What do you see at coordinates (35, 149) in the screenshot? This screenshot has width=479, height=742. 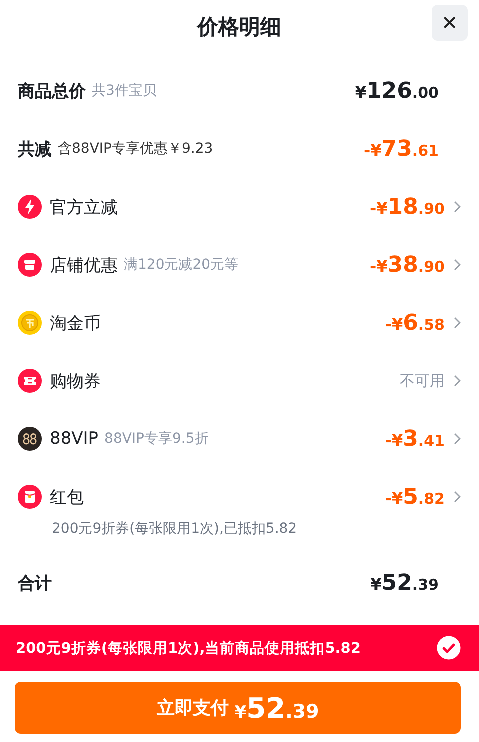 I see `row-label: 共减` at bounding box center [35, 149].